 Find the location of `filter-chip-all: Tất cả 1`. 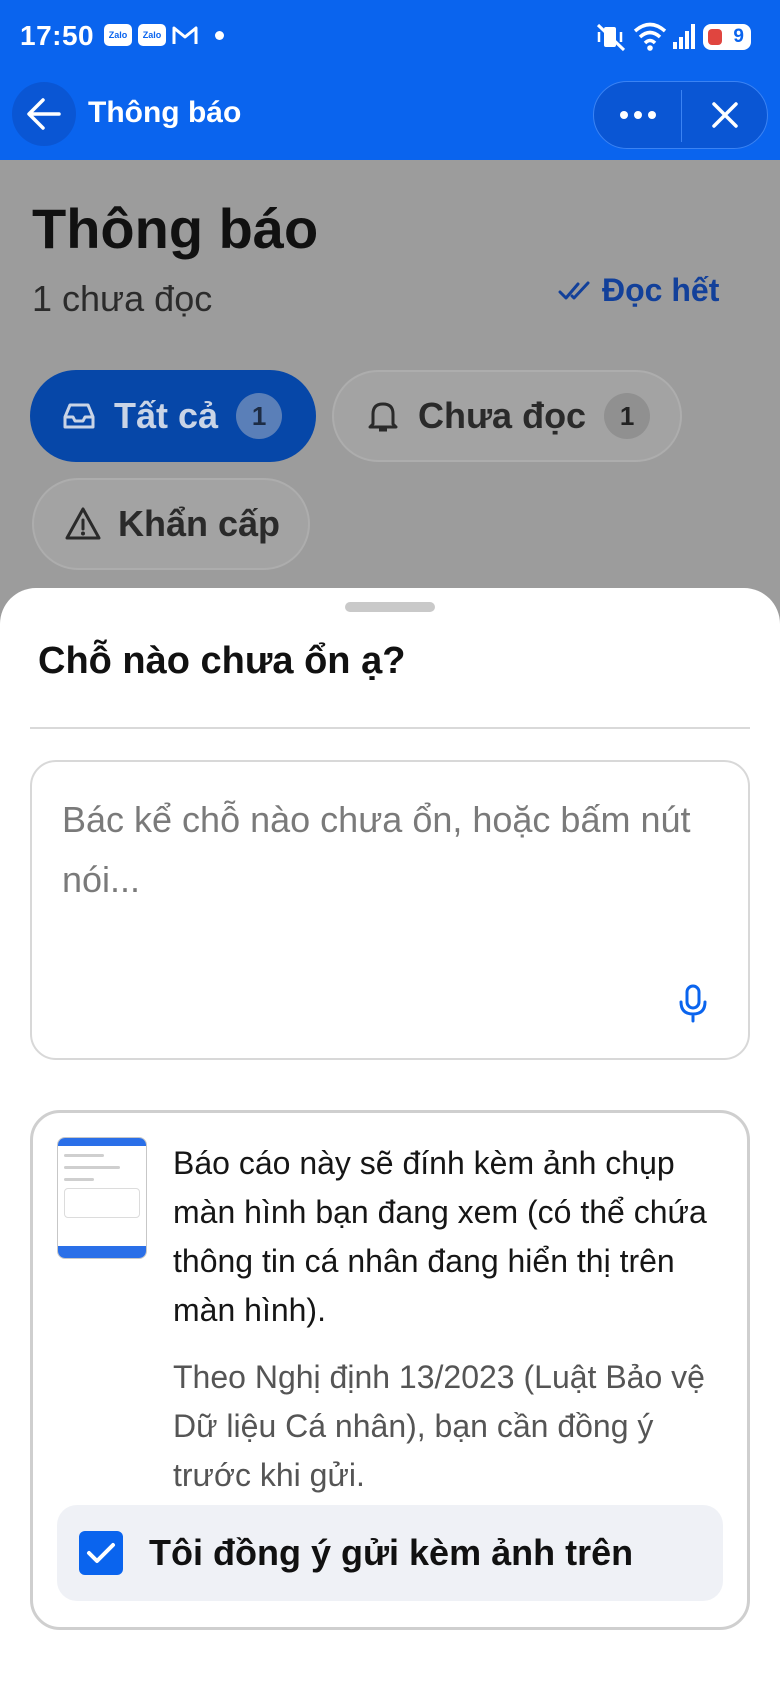

filter-chip-all: Tất cả 1 is located at coordinates (173, 416).